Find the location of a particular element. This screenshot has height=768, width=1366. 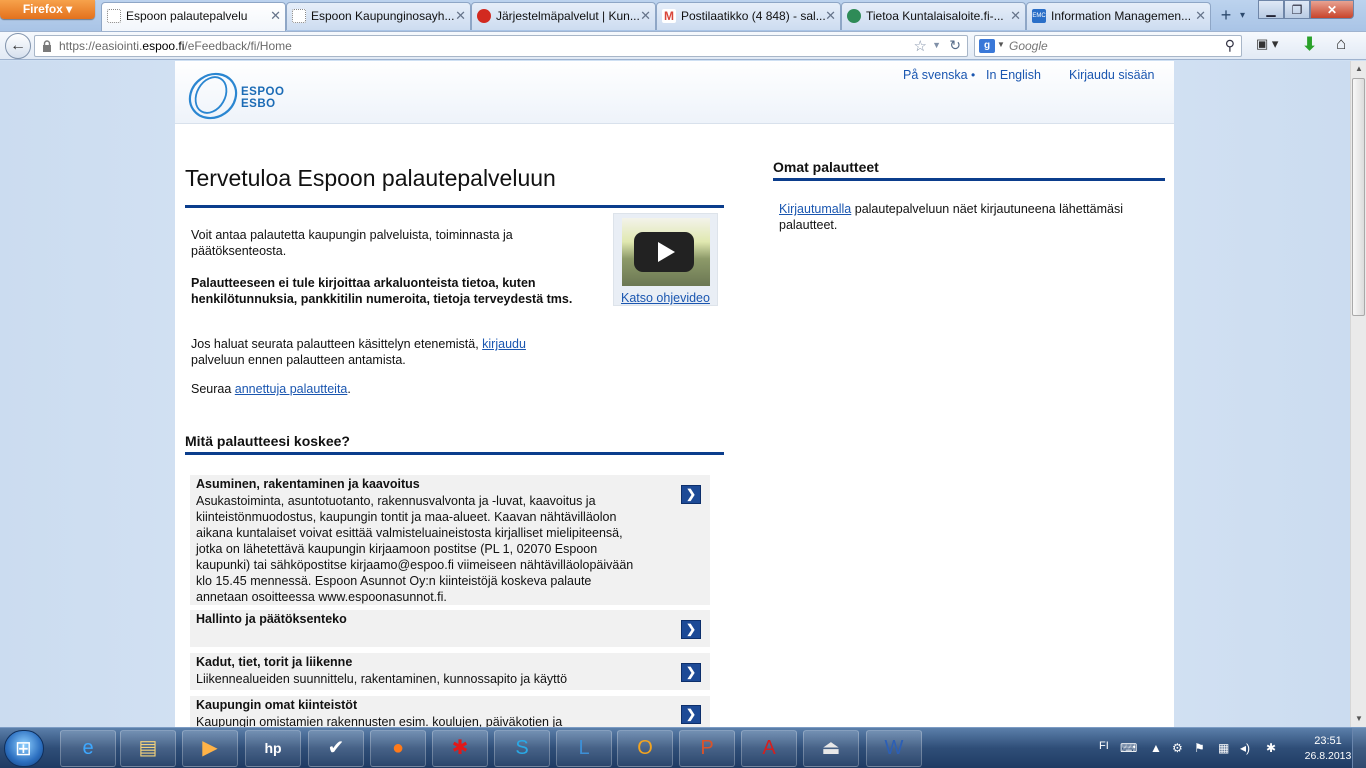

tab-espoon-palautepalvelu: Espoon palautepalvelu ✕ is located at coordinates (193, 16).